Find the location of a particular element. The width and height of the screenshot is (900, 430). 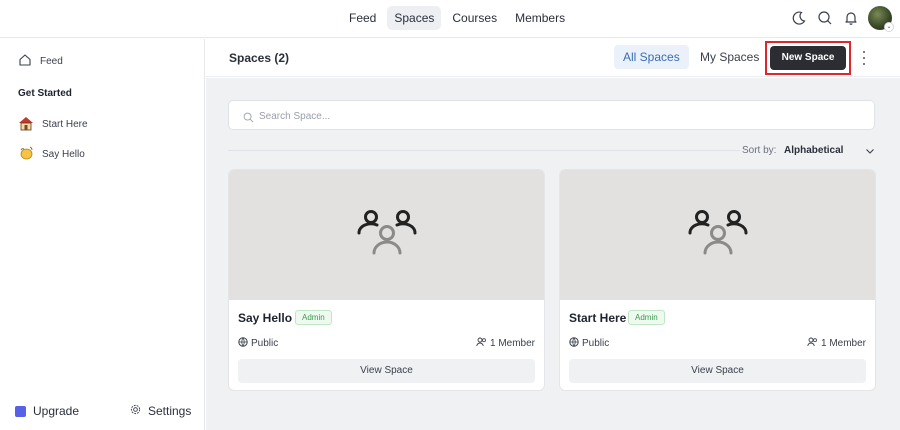

top-navbar: Feed Spaces Courses Members ⌄ is located at coordinates (450, 19).